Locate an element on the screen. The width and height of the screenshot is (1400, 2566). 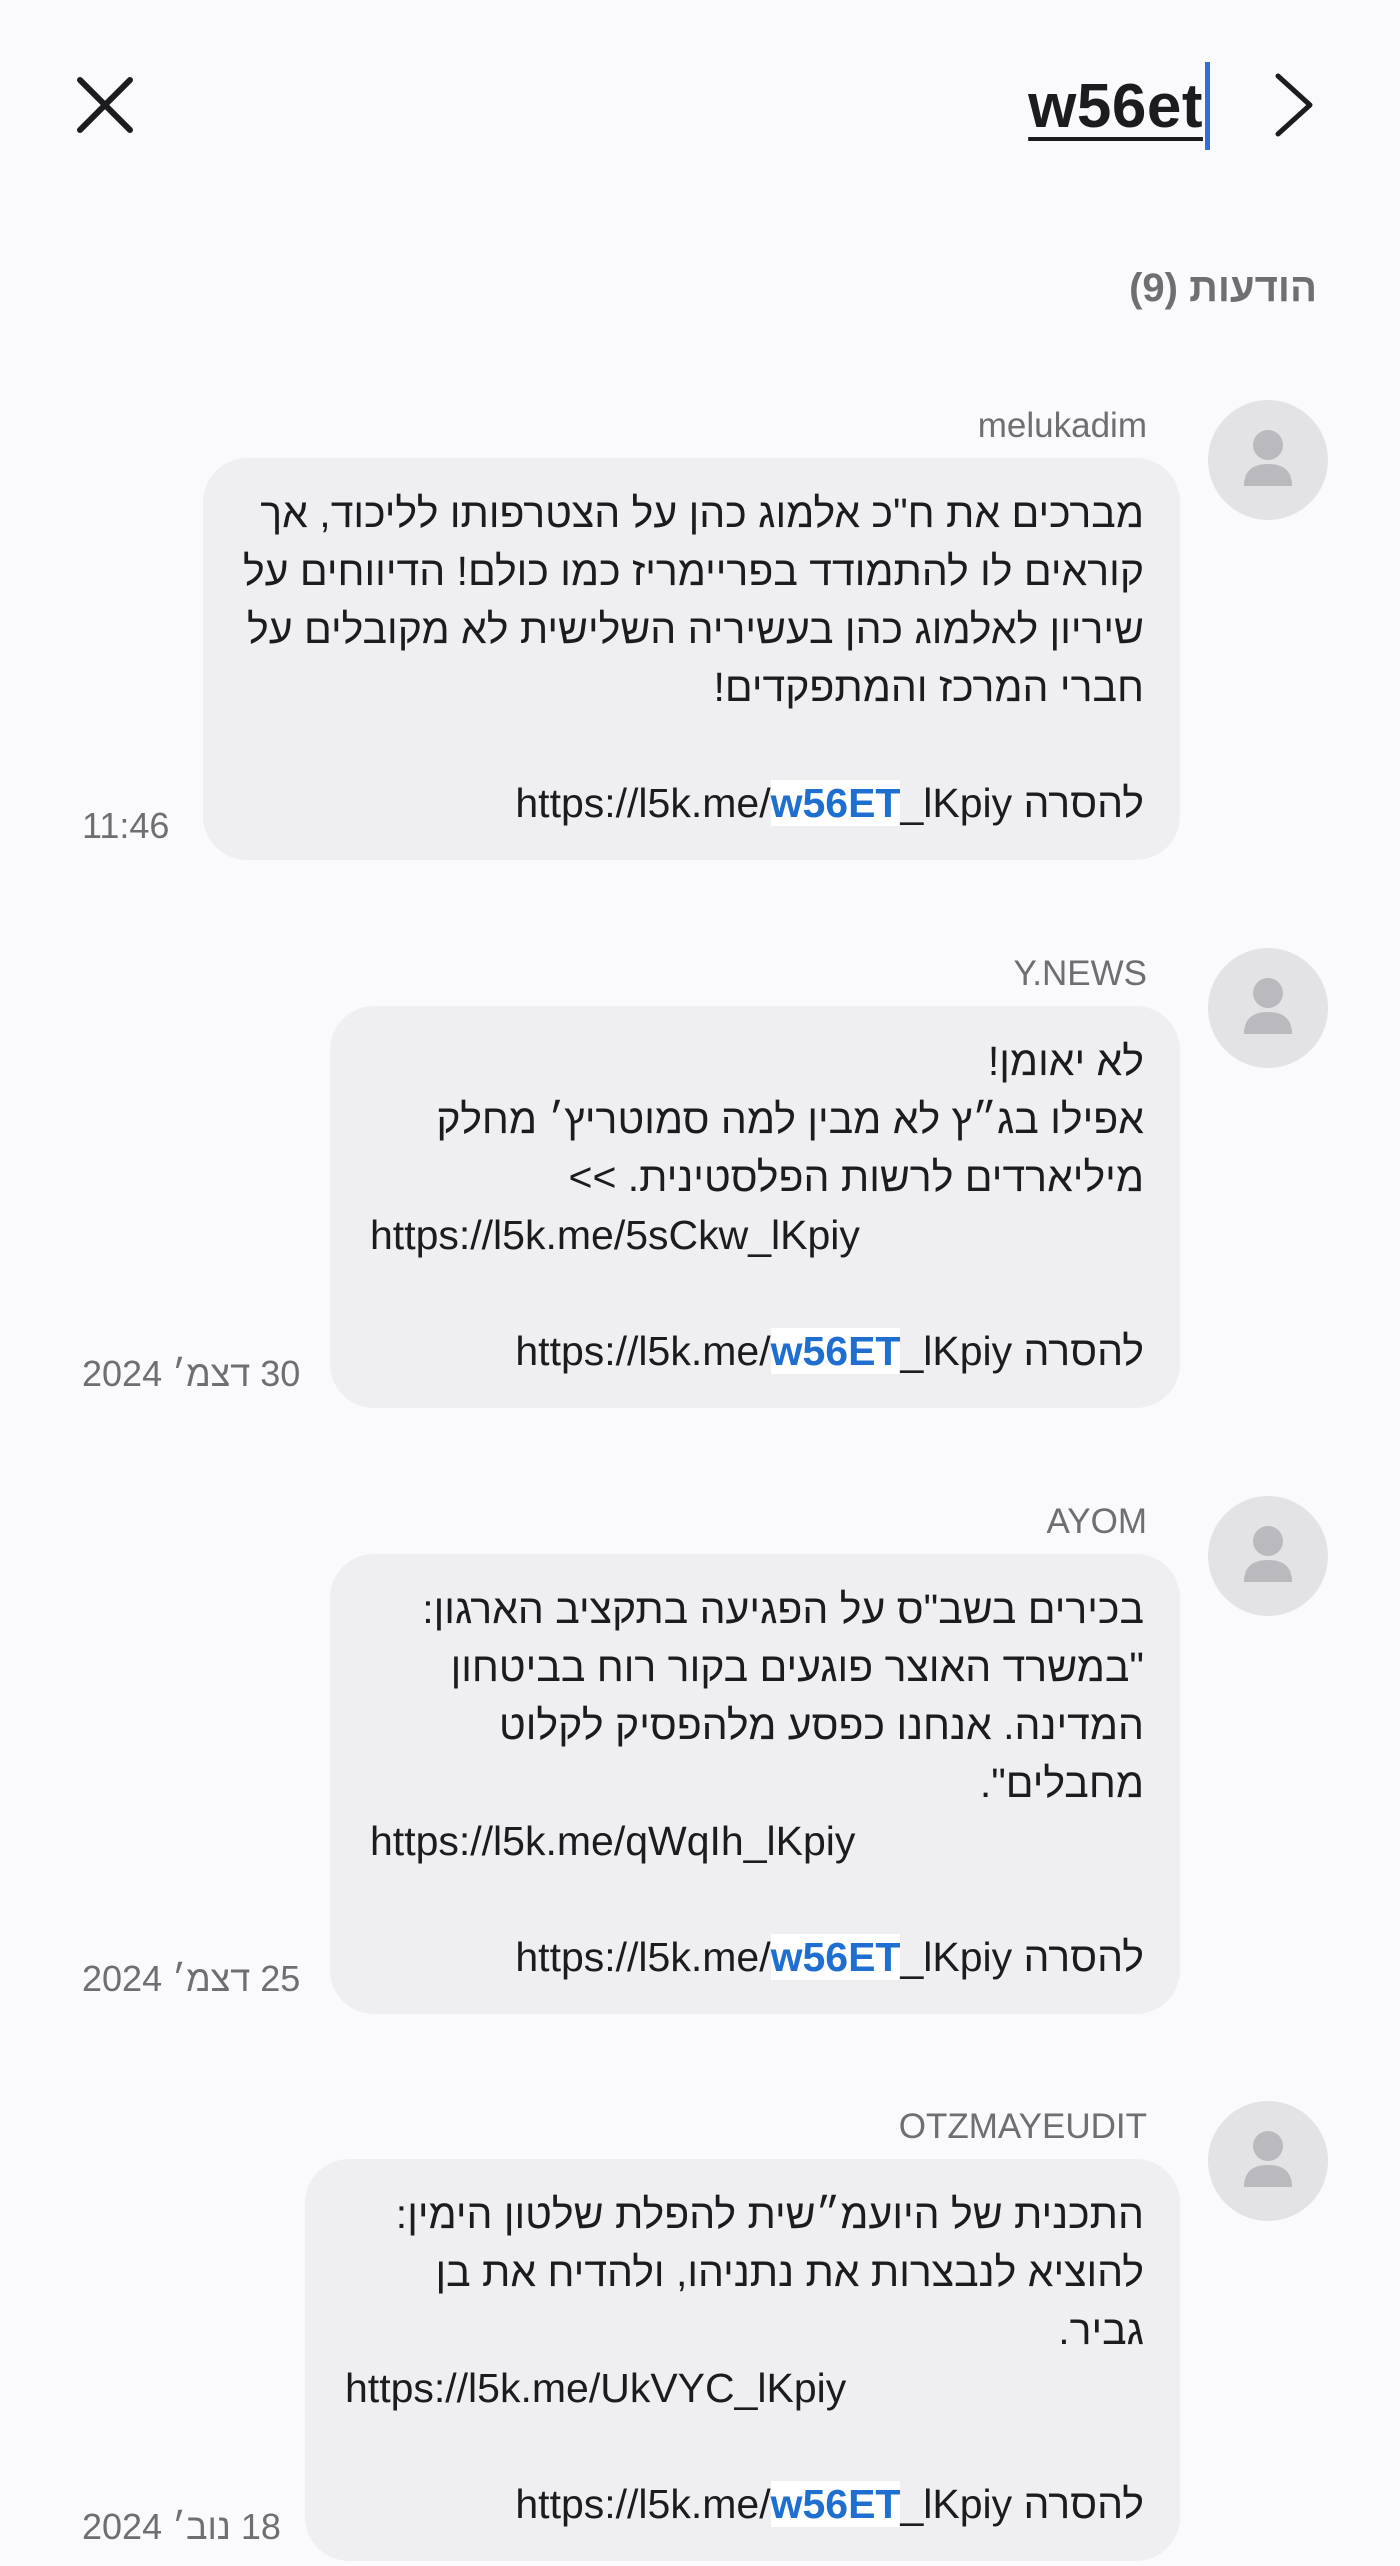
back-button is located at coordinates (1293, 105).